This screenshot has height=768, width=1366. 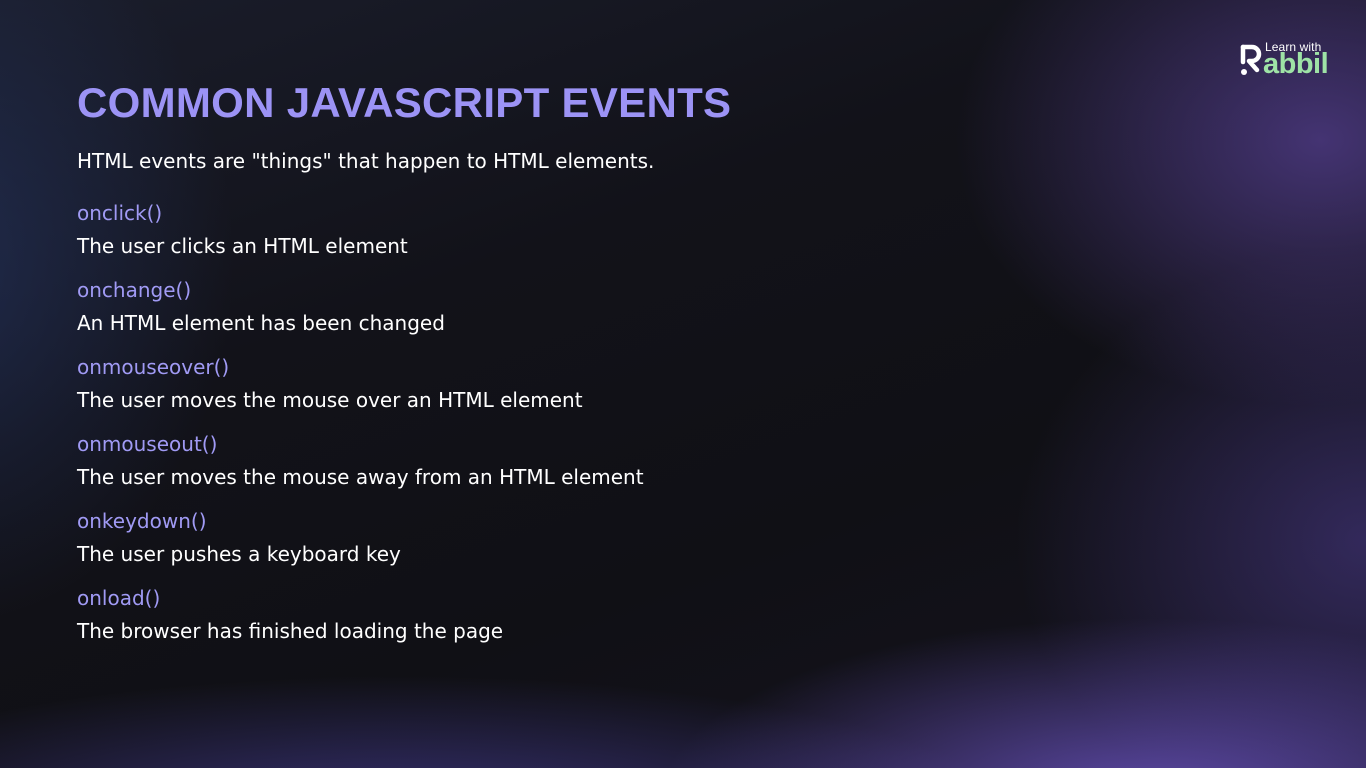 I want to click on event-description: The user clicks an HTML element, so click(x=242, y=246).